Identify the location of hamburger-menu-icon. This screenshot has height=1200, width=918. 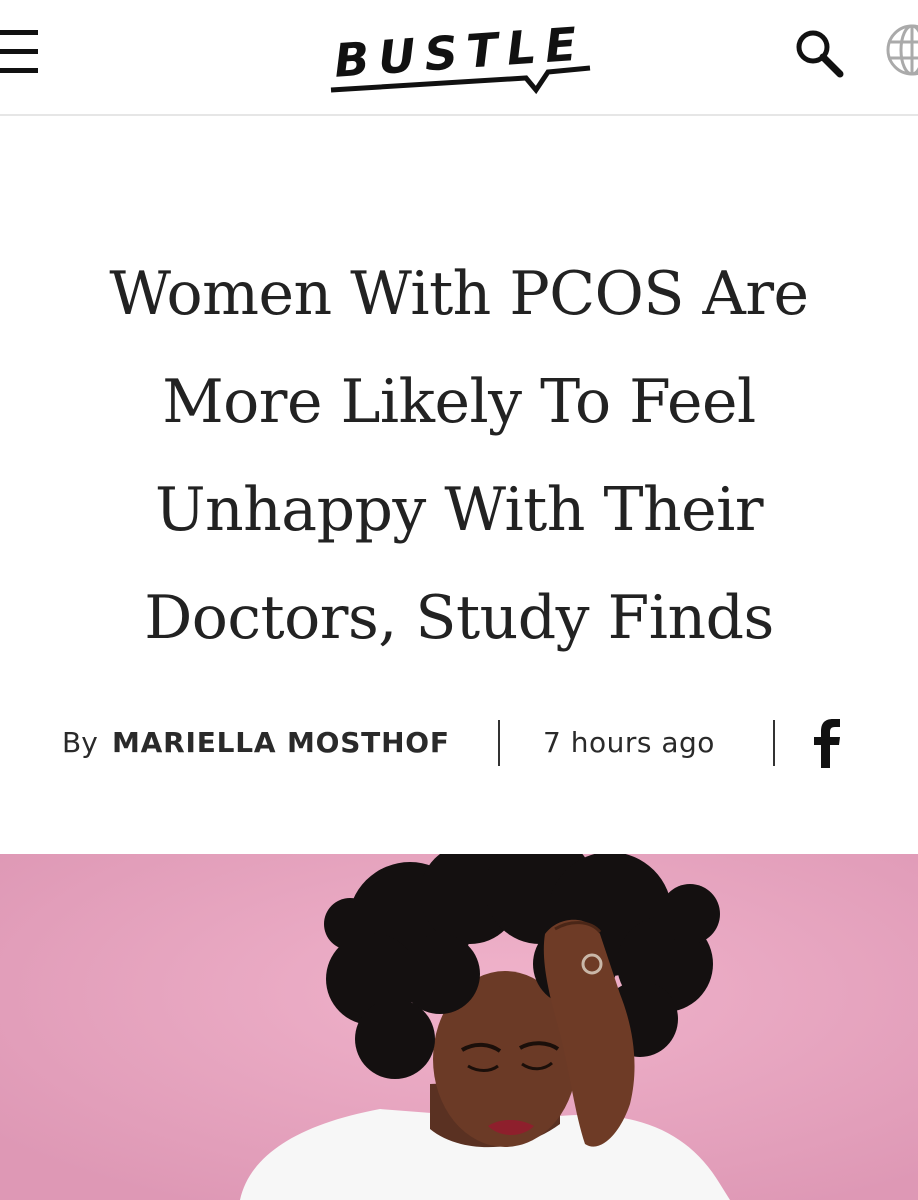
(20, 52).